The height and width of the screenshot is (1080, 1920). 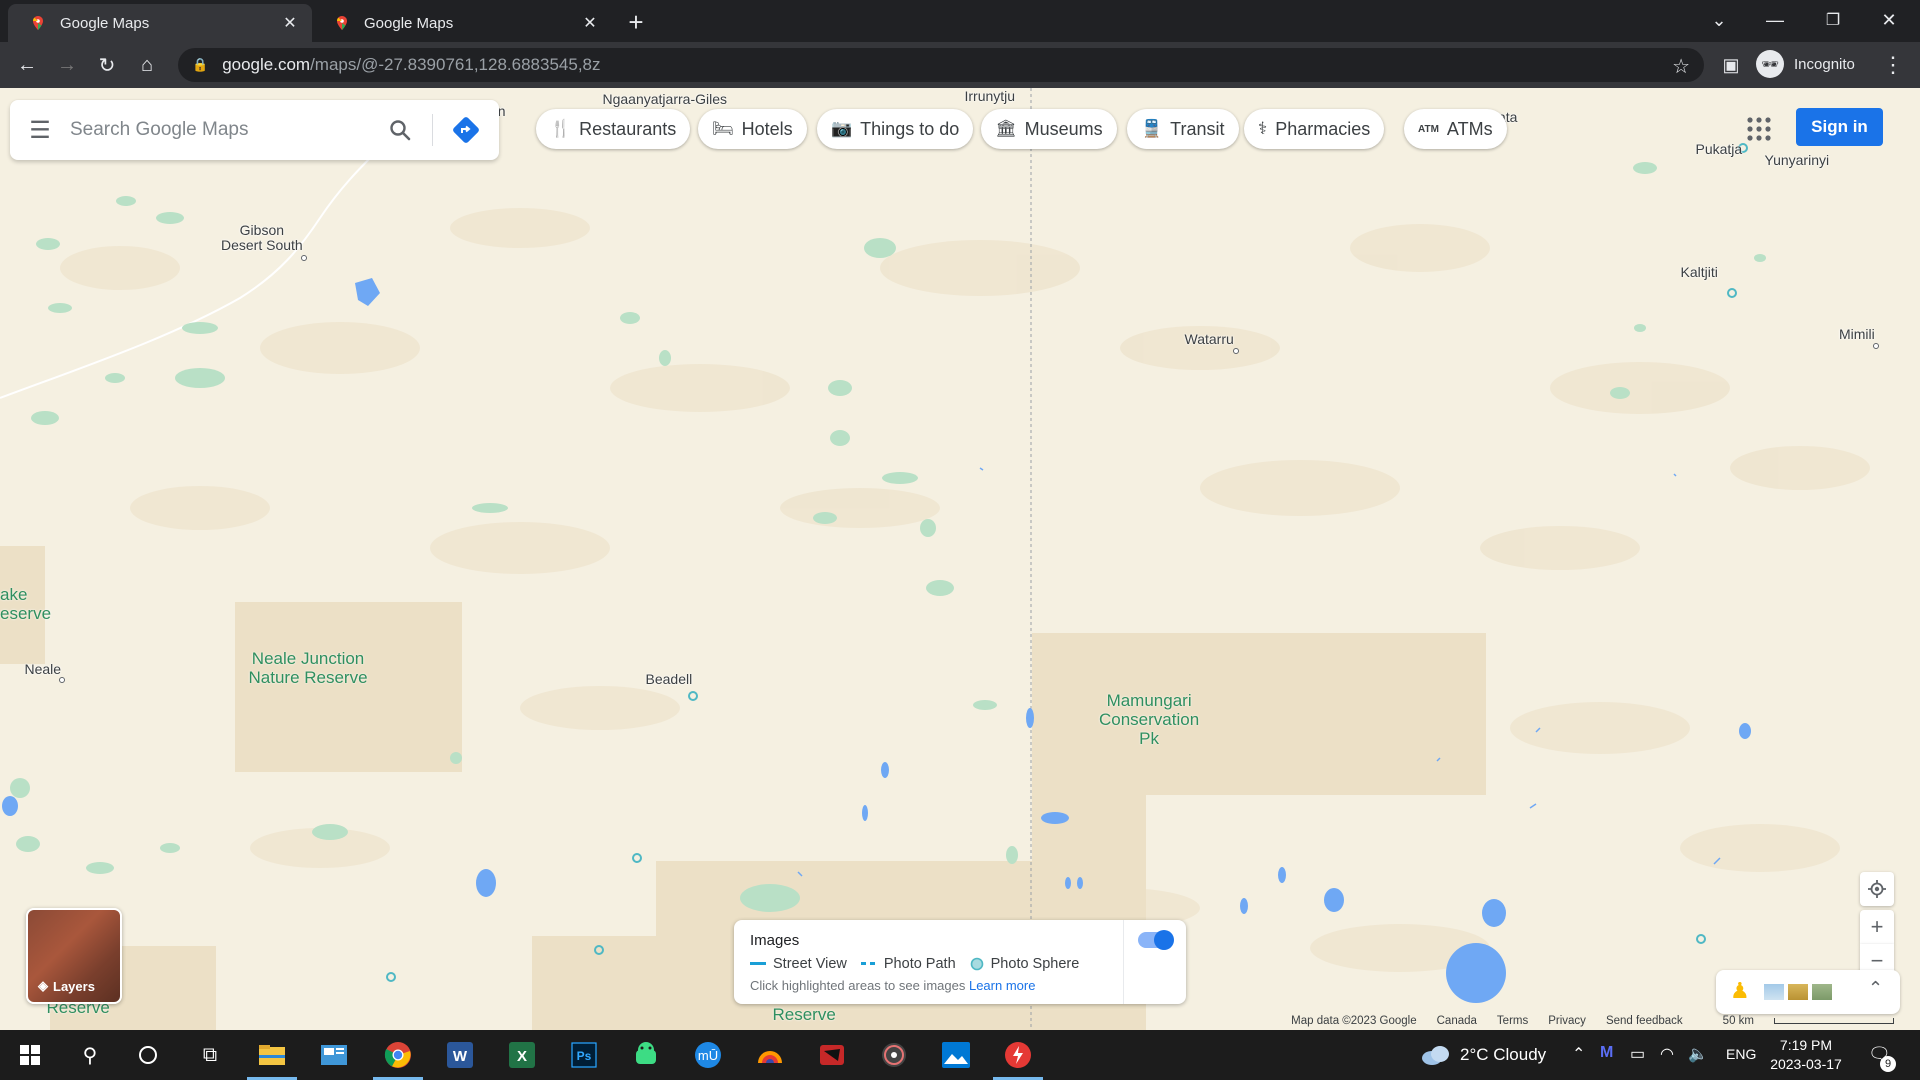 I want to click on browser-menu-icon: ⋮, so click(x=1893, y=65).